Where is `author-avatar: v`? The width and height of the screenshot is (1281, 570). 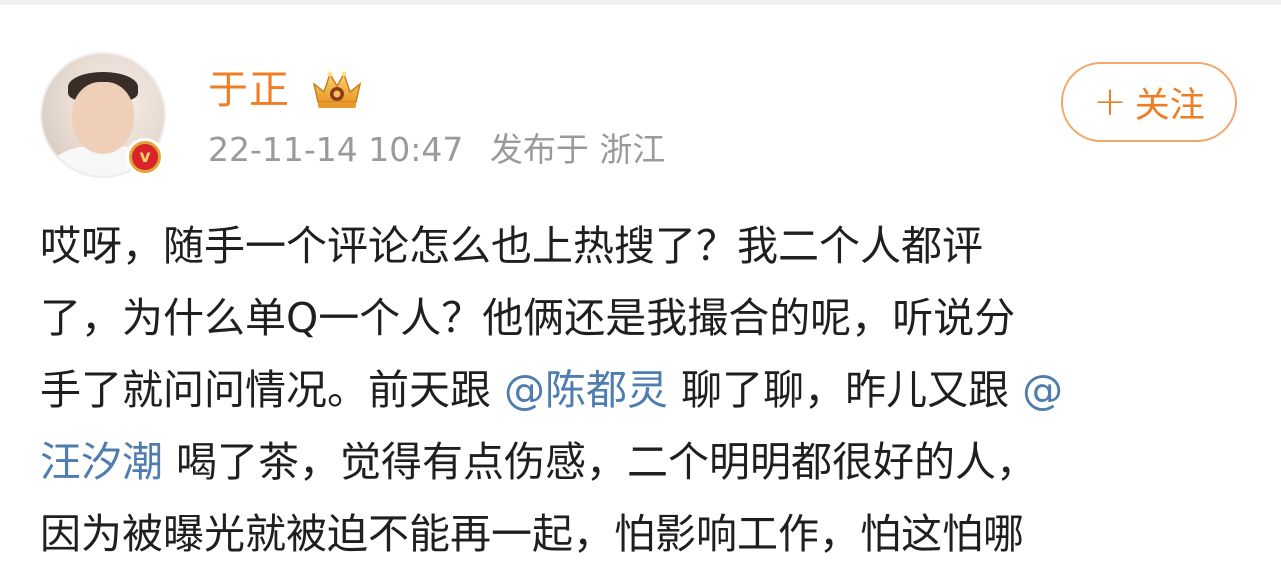
author-avatar: v is located at coordinates (103, 115).